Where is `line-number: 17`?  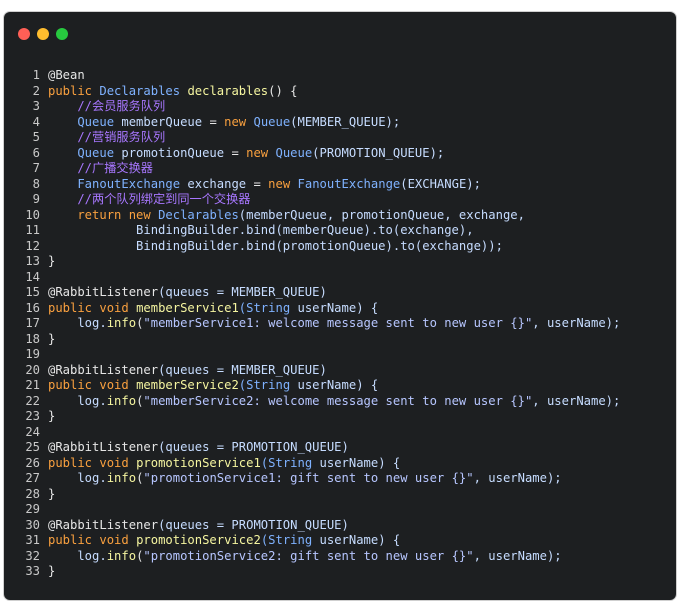
line-number: 17 is located at coordinates (32, 323).